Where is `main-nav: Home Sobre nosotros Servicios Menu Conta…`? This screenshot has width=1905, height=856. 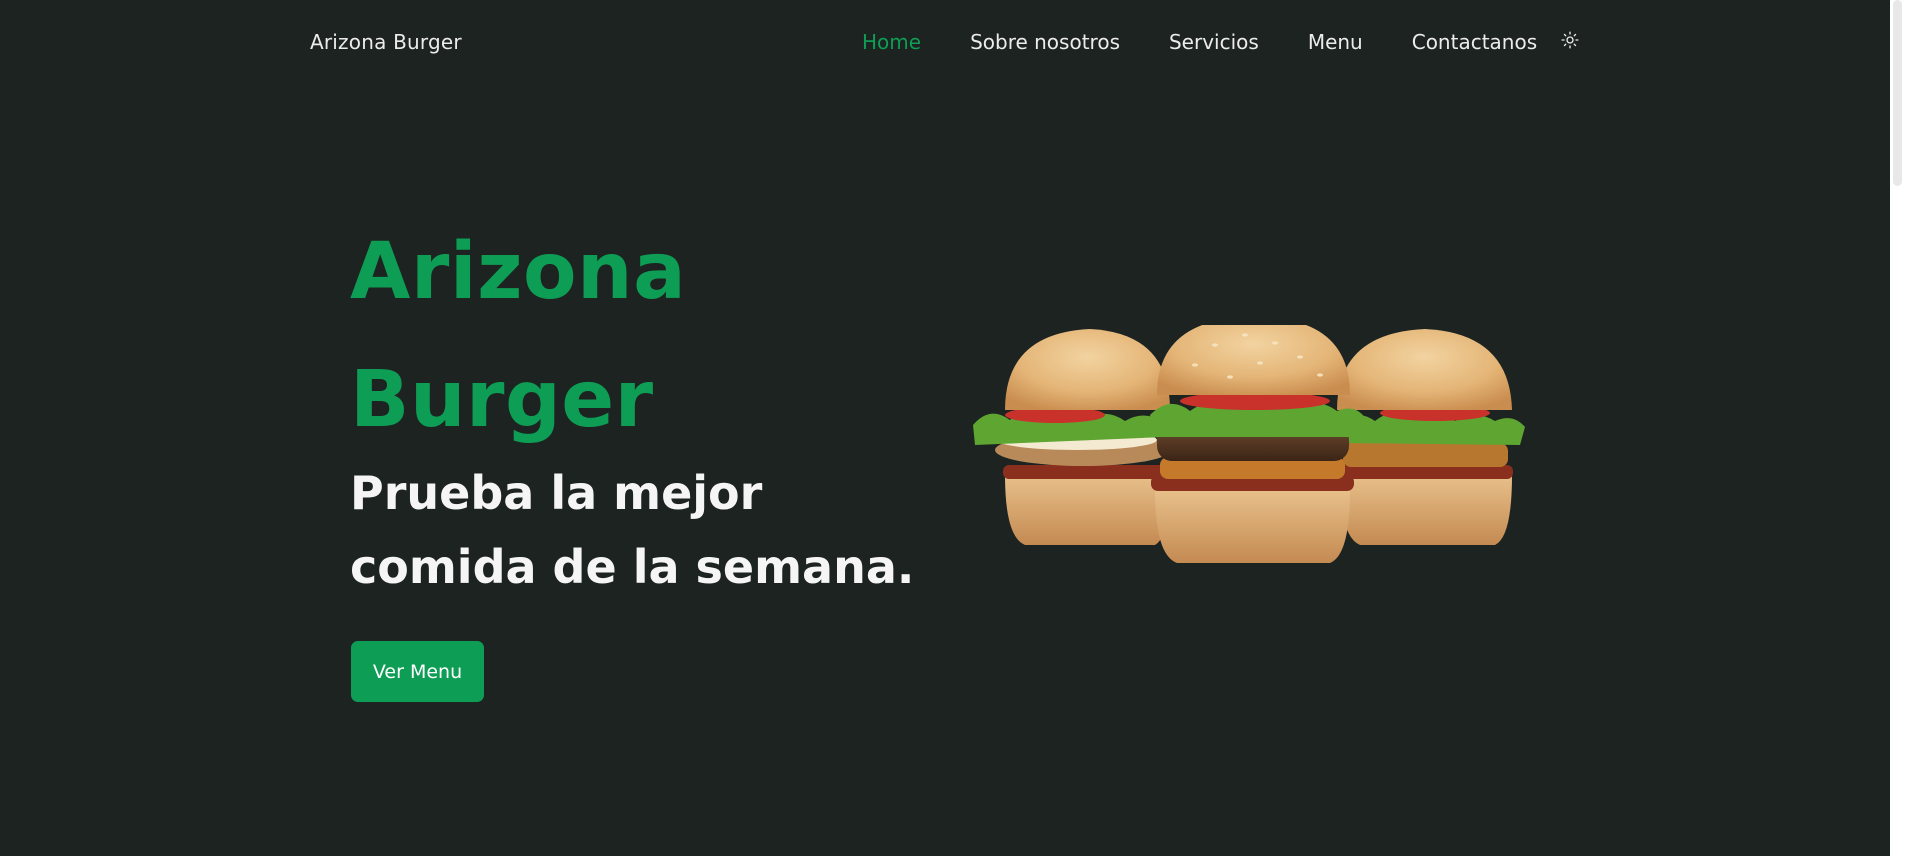
main-nav: Home Sobre nosotros Servicios Menu Conta… is located at coordinates (1221, 42).